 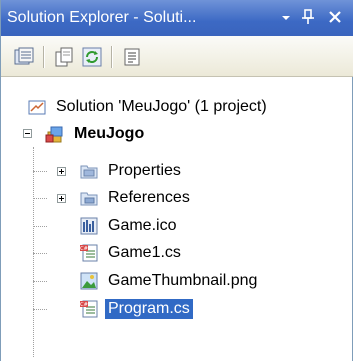 I want to click on tree-item-program-cs: C# Program.cs, so click(x=136, y=309).